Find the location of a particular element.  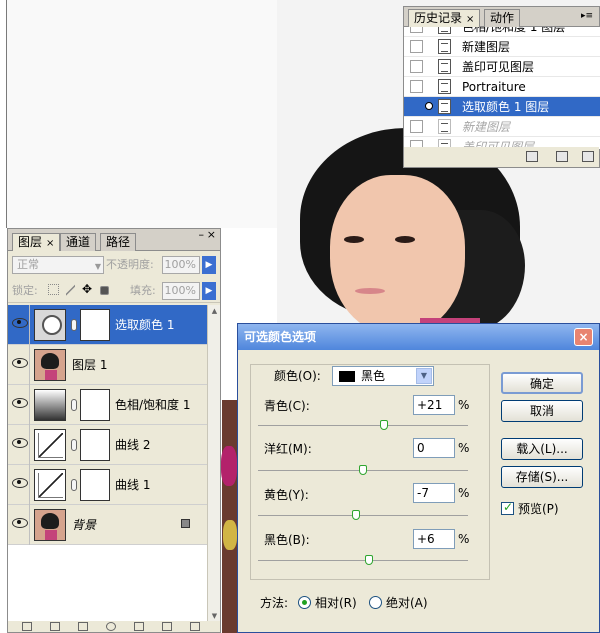

opacity-input: 100% is located at coordinates (181, 265).